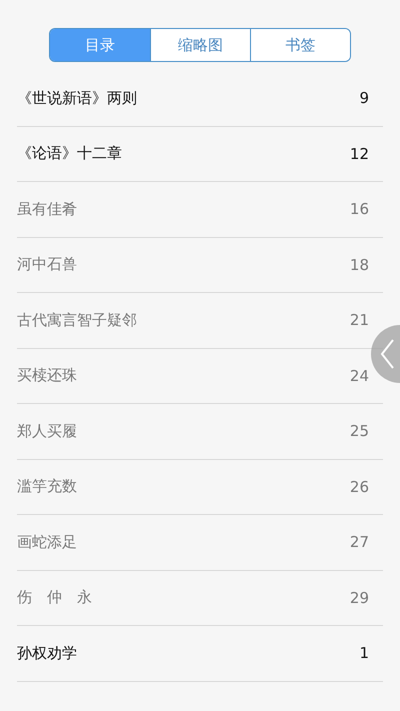  I want to click on chapter-title: 《论语》十二章, so click(69, 154).